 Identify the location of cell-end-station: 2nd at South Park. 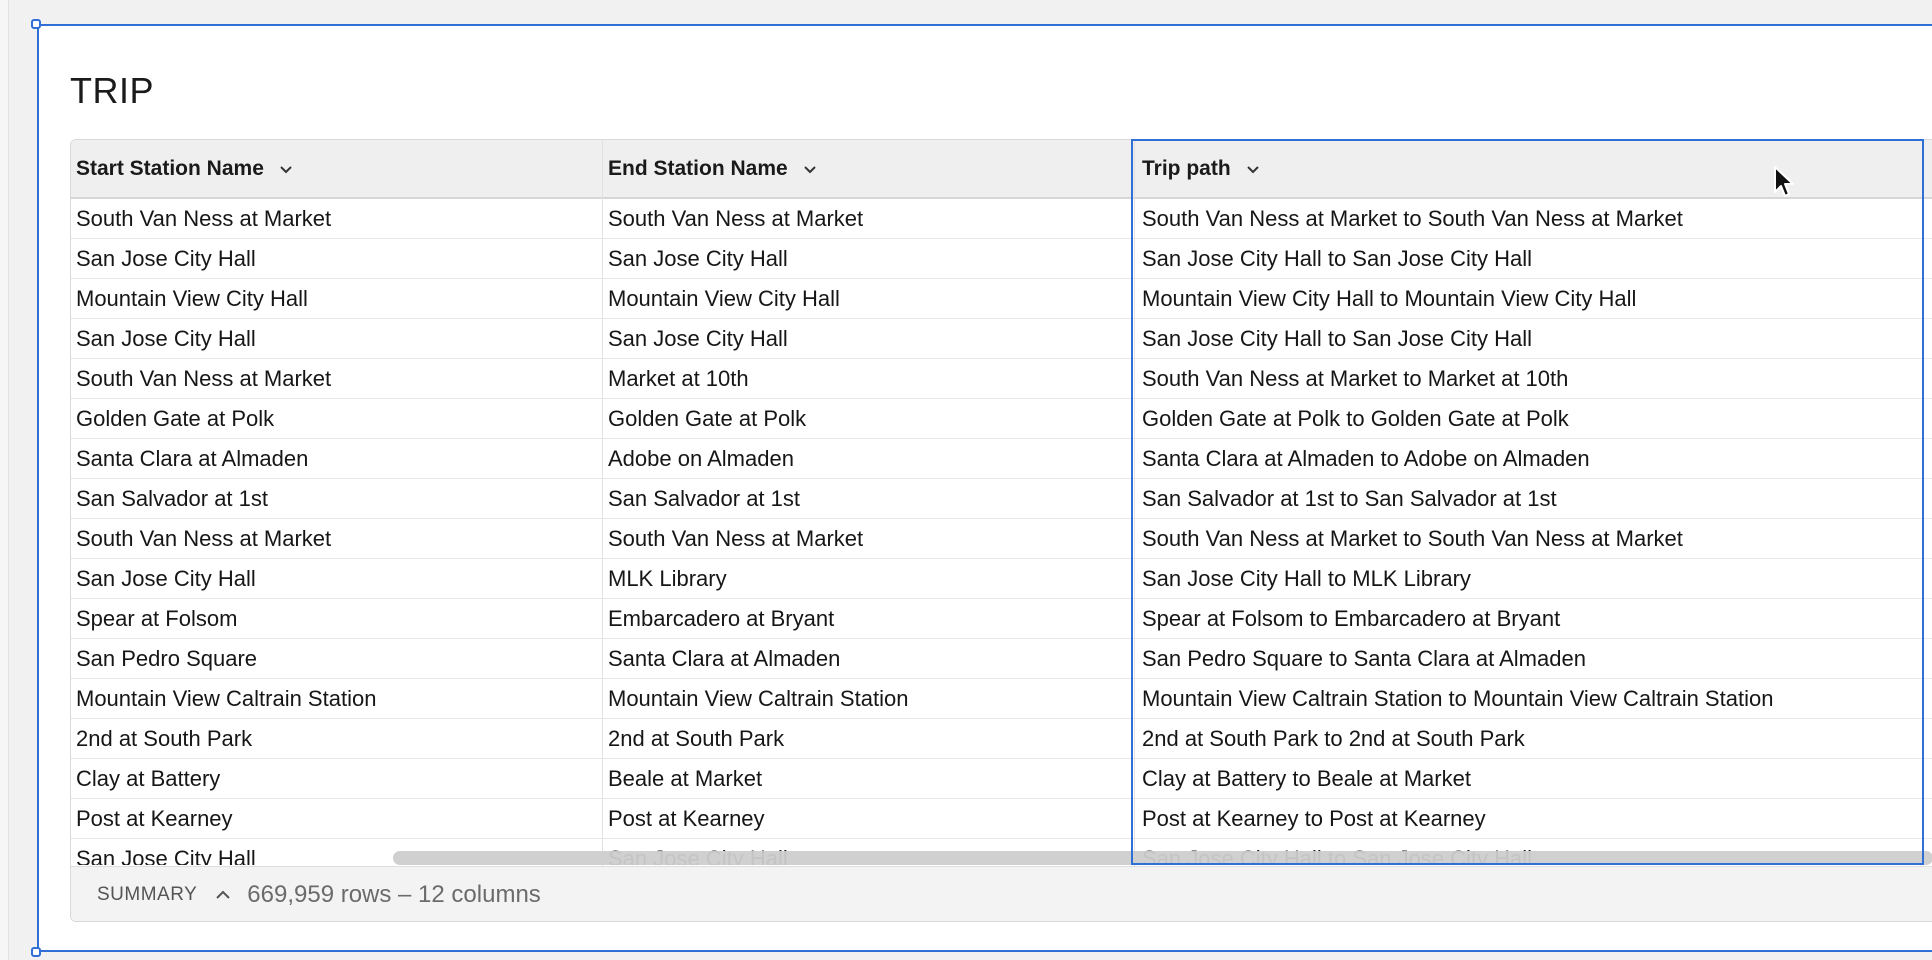
(693, 739).